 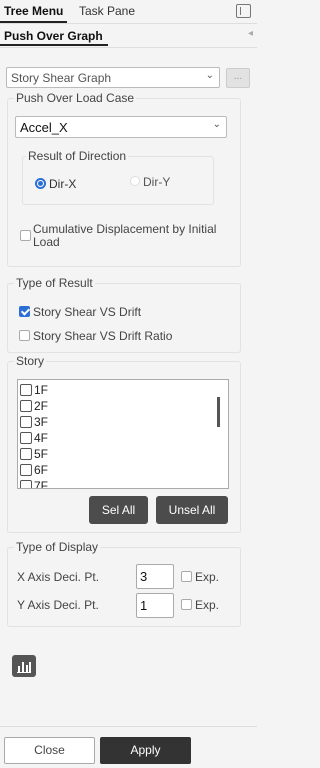 I want to click on tab-bar: Tree Menu Task Pane, so click(x=128, y=12).